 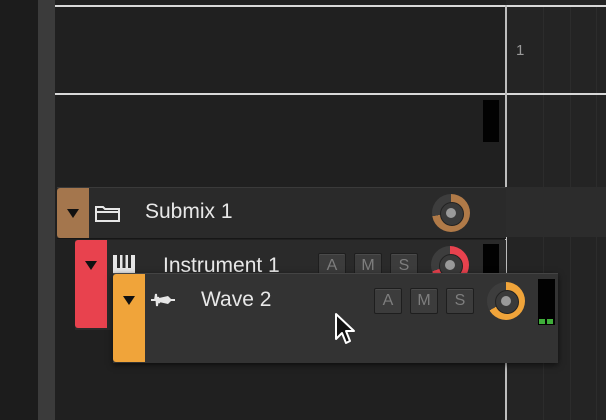 What do you see at coordinates (460, 301) in the screenshot?
I see `solo-button: S` at bounding box center [460, 301].